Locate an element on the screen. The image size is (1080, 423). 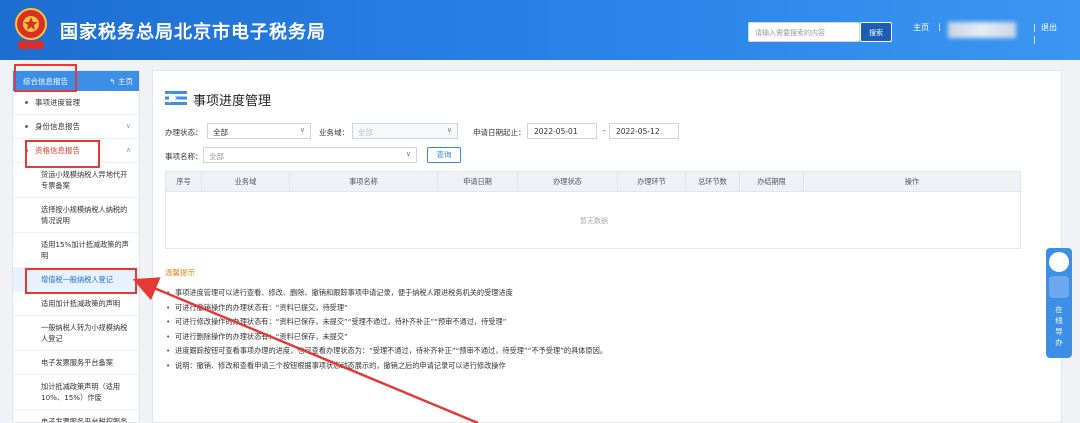
sidebar-subitem: 适用加计抵减政策的声明 is located at coordinates (76, 304).